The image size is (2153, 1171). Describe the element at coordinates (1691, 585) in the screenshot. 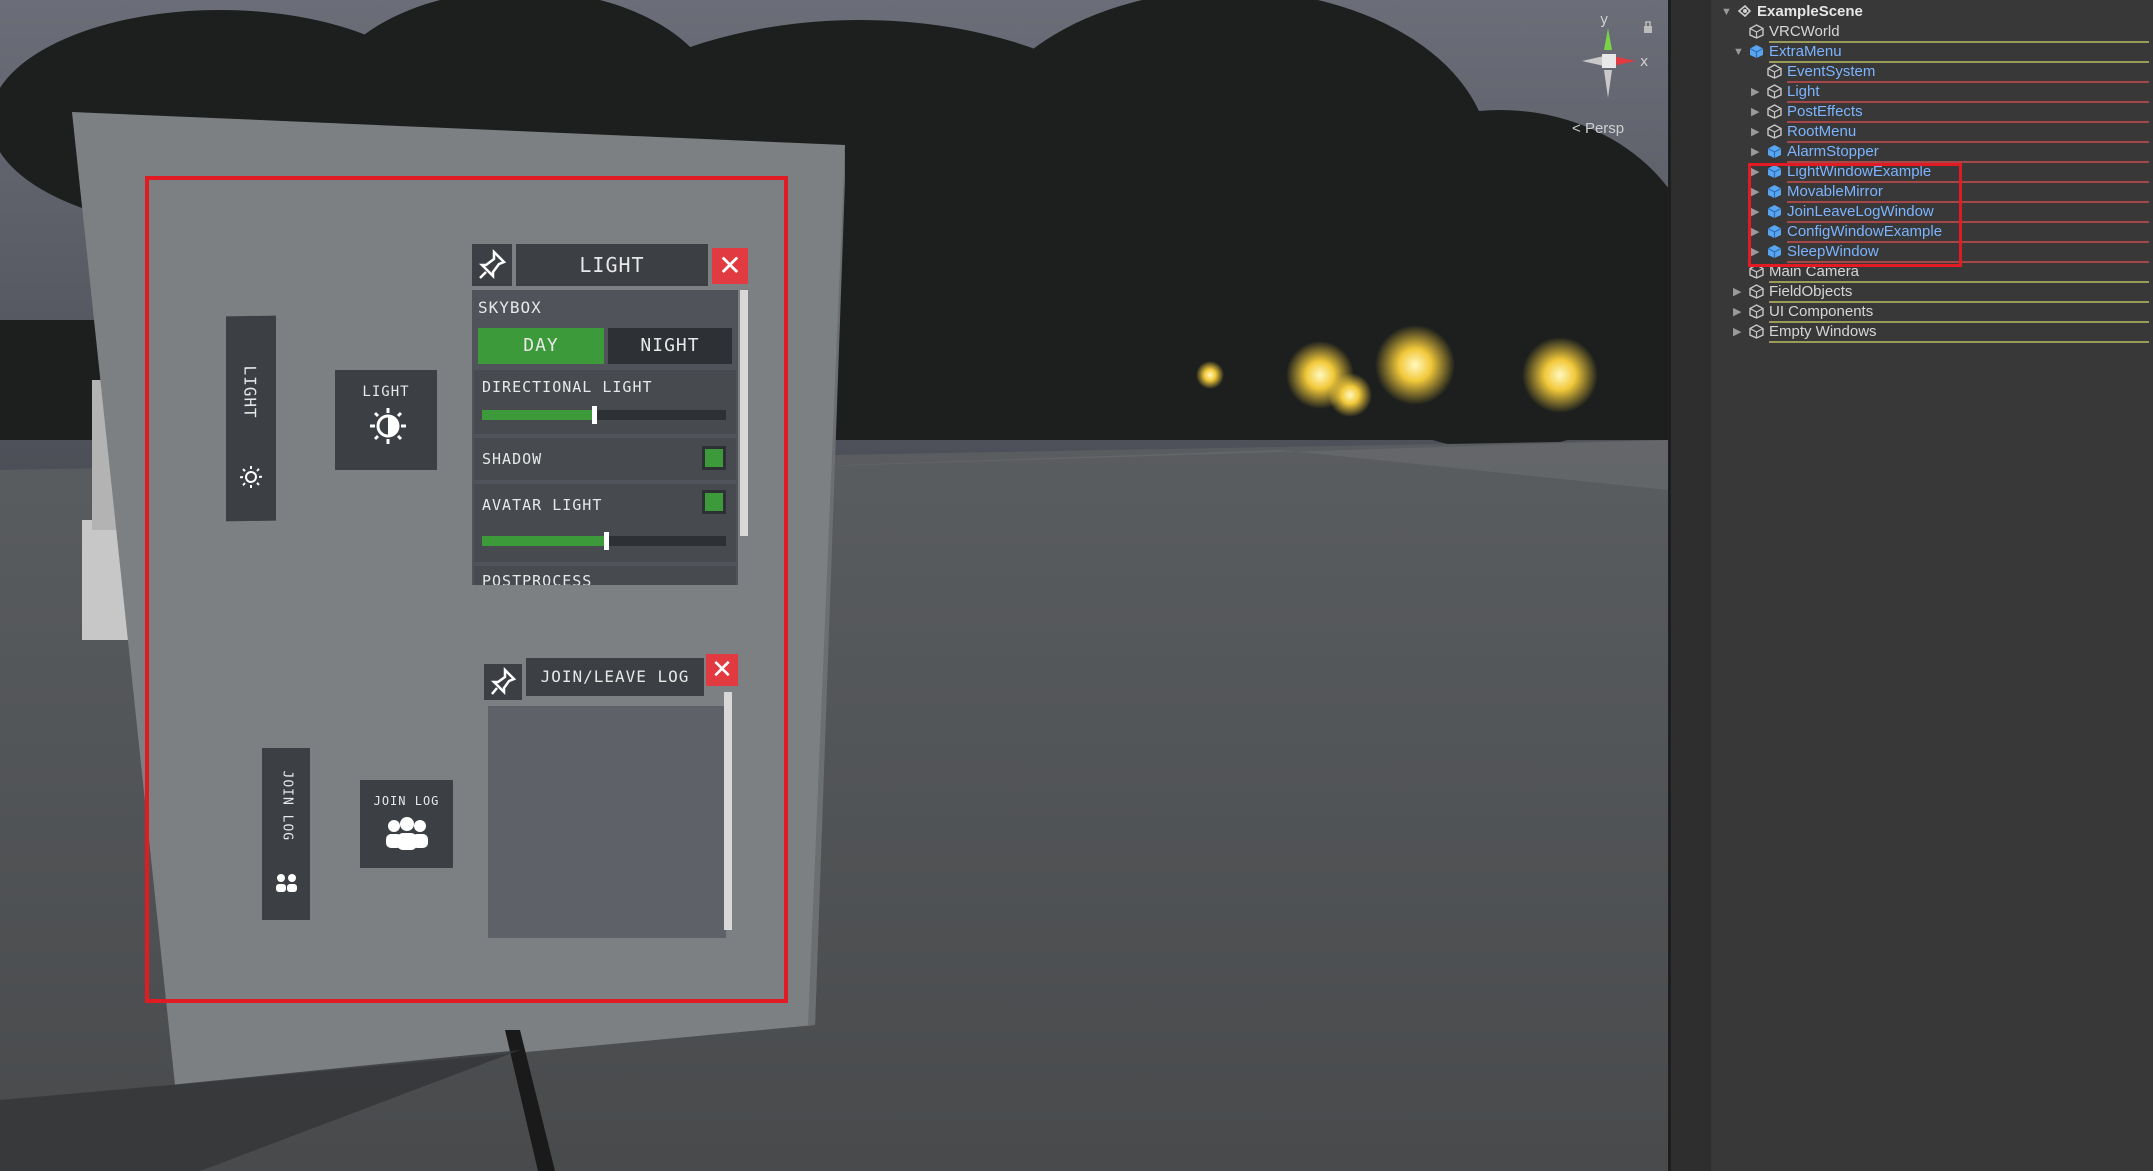

I see `hierarchy-gutter` at that location.